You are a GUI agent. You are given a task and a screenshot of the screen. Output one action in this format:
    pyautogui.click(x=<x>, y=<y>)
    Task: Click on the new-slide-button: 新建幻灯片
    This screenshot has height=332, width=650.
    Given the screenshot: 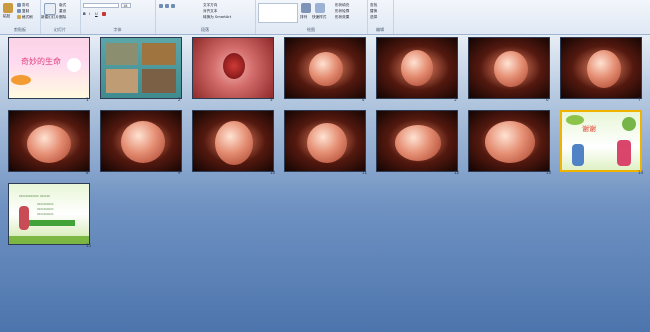 What is the action you would take?
    pyautogui.click(x=50, y=17)
    